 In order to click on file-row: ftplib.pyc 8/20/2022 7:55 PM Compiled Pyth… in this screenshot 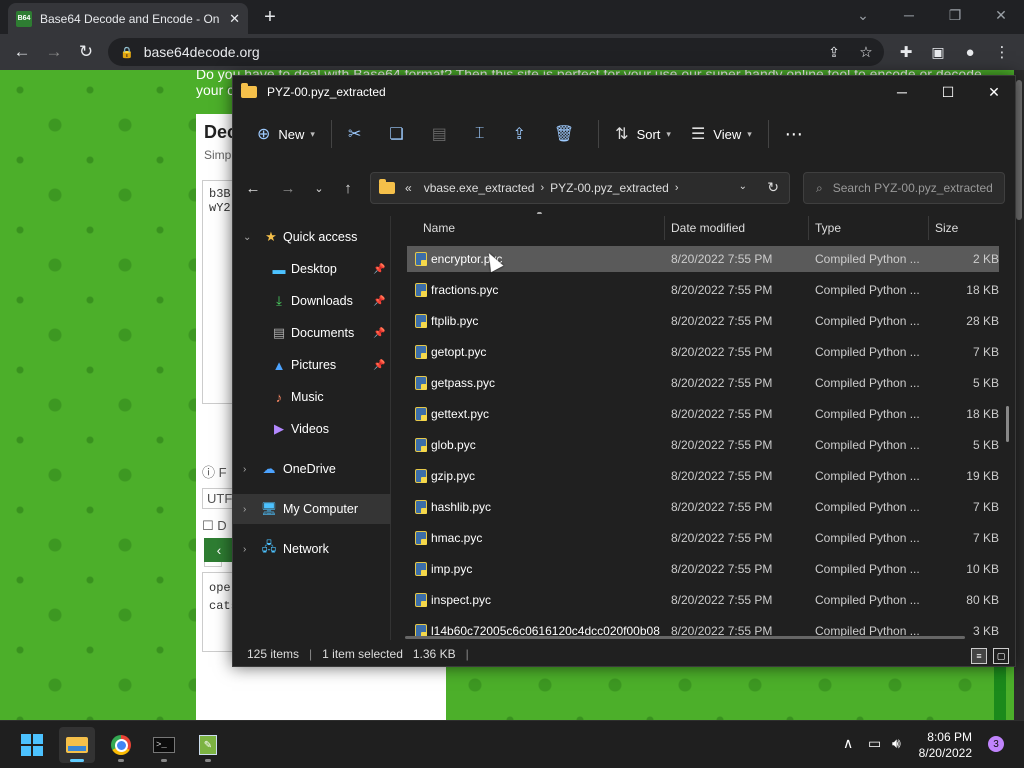, I will do `click(703, 321)`.